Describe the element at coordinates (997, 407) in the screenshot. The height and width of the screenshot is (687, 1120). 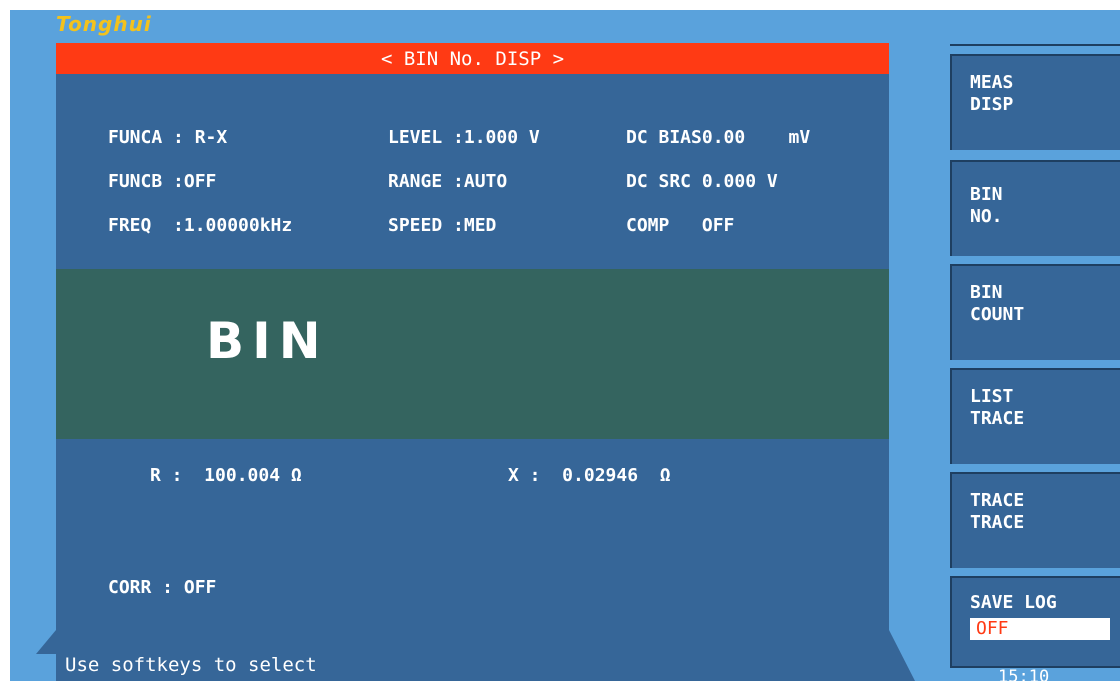
I see `softkey-label: LIST TRACE` at that location.